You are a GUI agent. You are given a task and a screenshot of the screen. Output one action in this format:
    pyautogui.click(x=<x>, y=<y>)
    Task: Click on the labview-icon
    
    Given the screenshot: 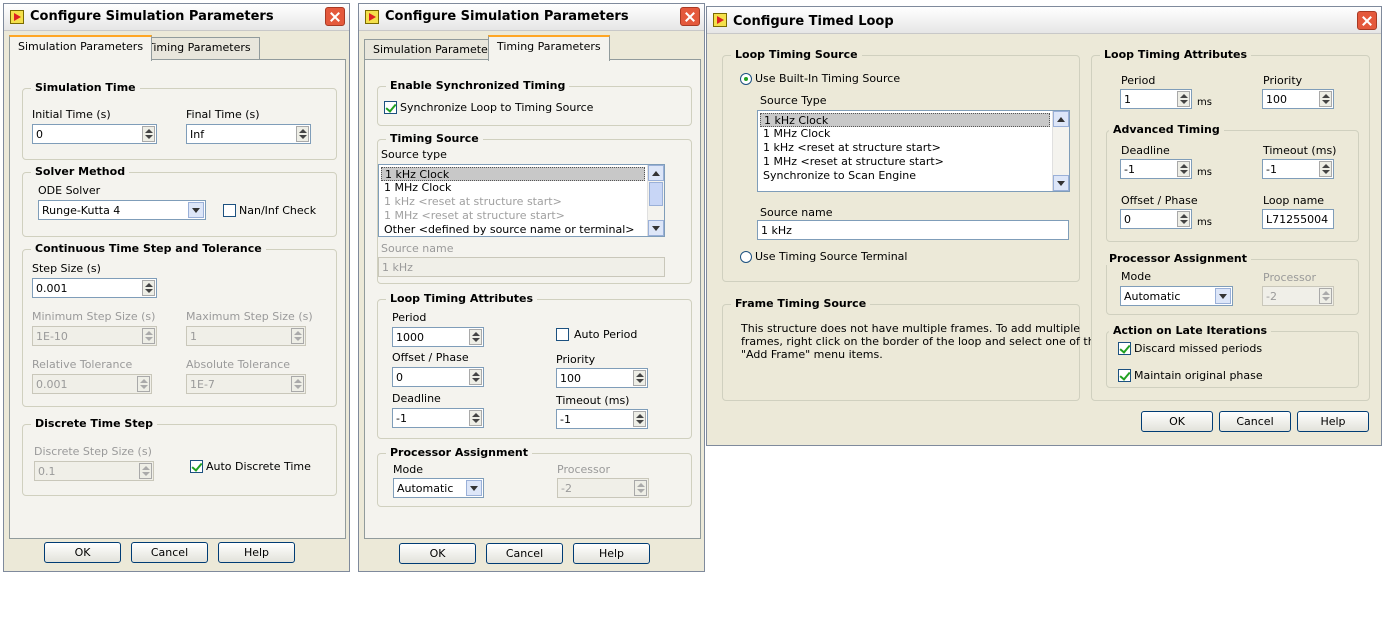 What is the action you would take?
    pyautogui.click(x=17, y=17)
    